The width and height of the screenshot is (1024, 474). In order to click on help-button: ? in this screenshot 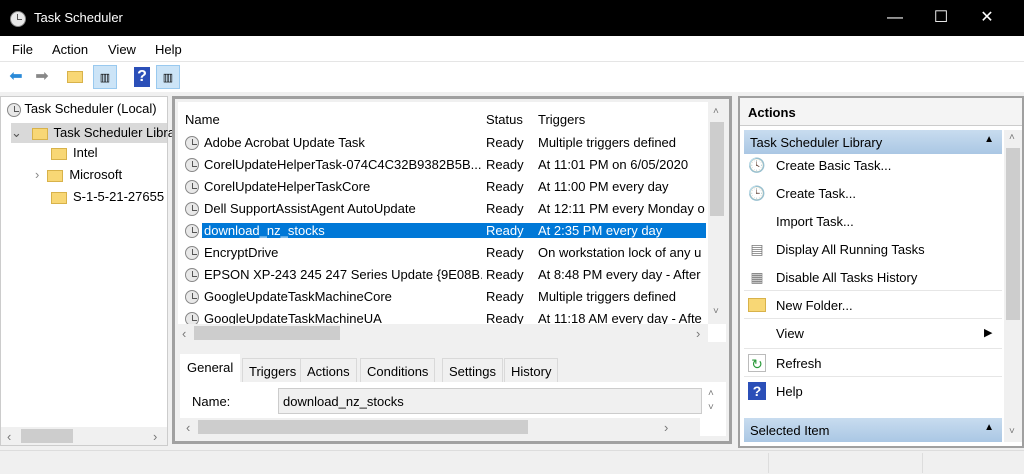, I will do `click(142, 77)`.